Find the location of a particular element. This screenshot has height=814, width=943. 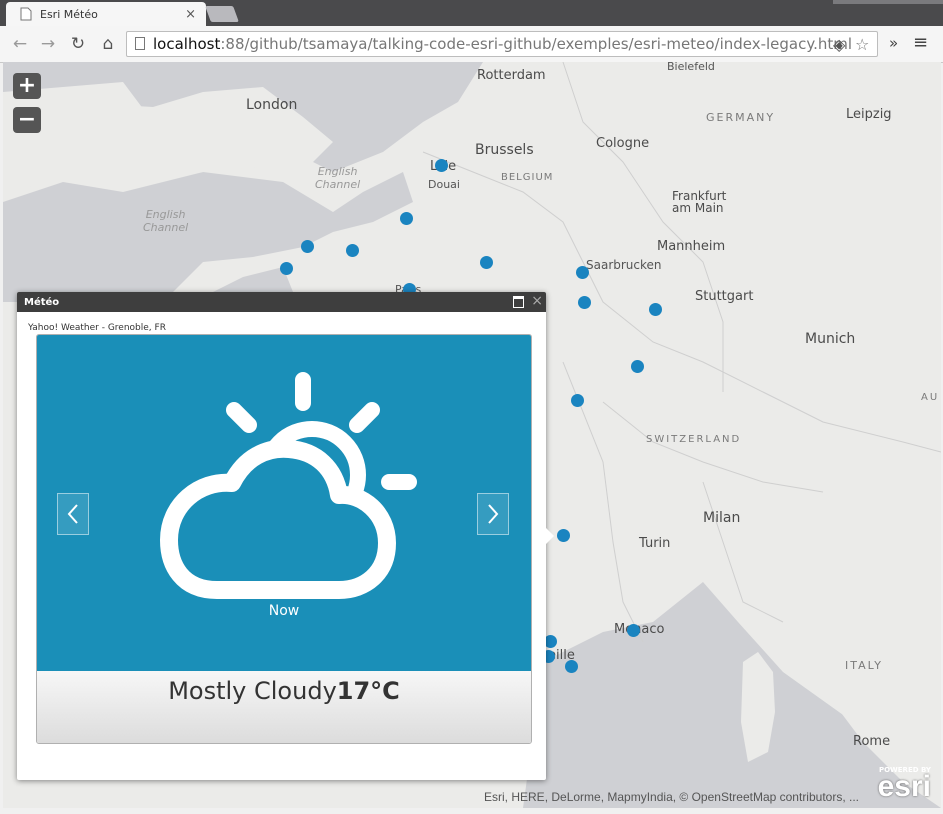

weather-source: Yahoo! Weather - Grenoble, FR is located at coordinates (97, 328).